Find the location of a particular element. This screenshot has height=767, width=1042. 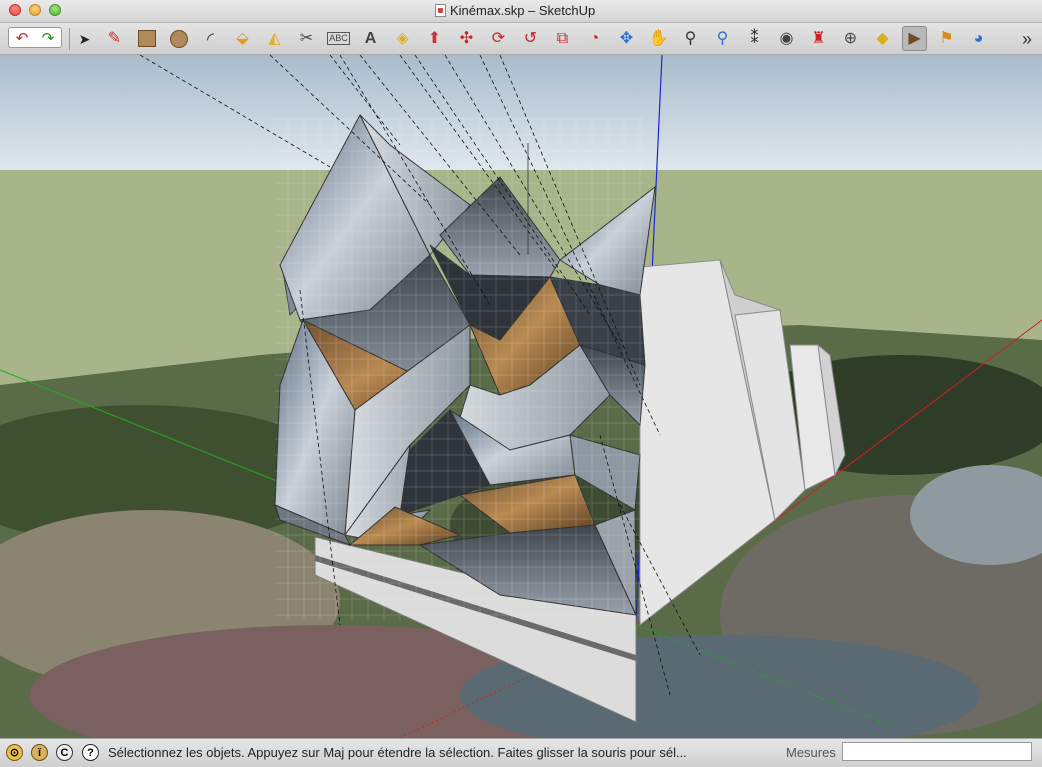

orbit-tool-button: ✥ is located at coordinates (626, 38).